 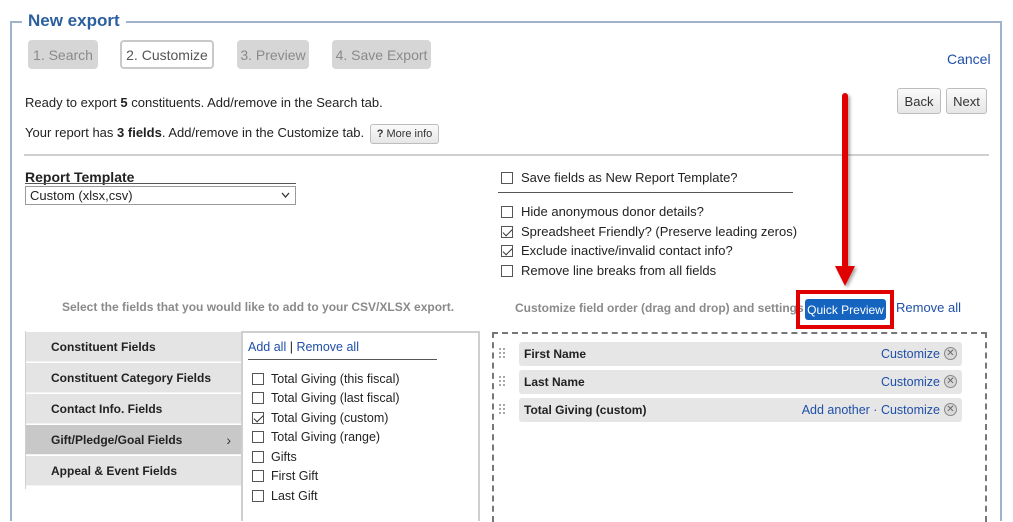 I want to click on more-info-label: More info, so click(x=409, y=134).